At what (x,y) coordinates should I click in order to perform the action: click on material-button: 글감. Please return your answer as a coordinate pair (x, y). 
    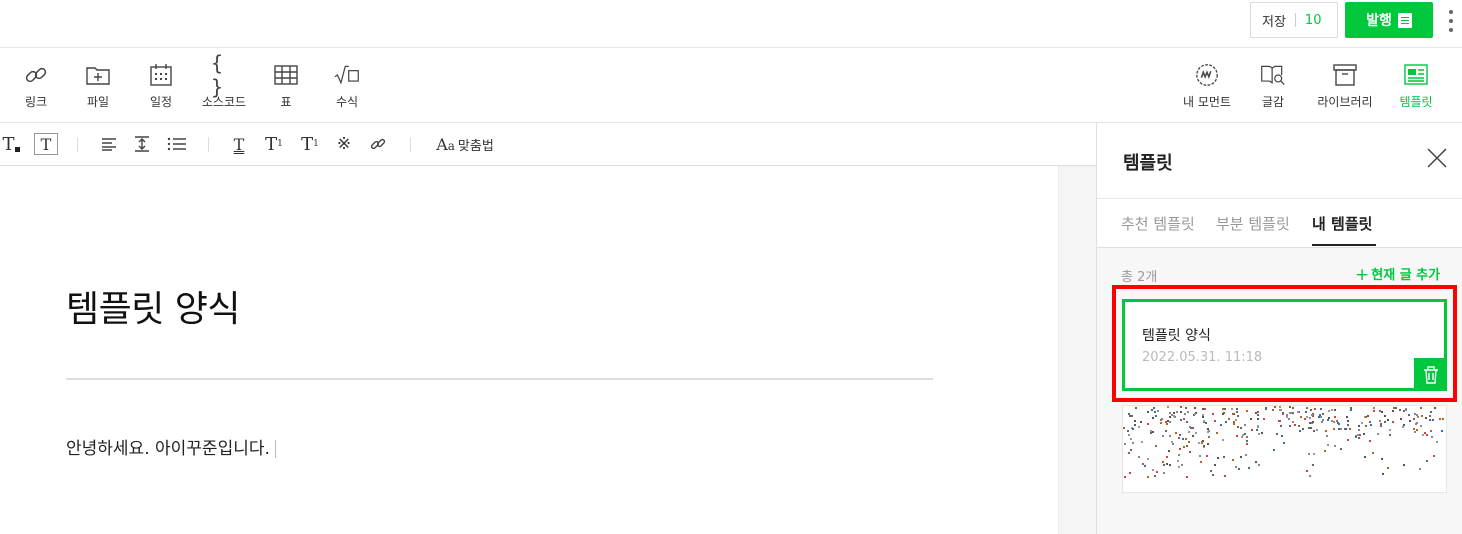
    Looking at the image, I should click on (1273, 85).